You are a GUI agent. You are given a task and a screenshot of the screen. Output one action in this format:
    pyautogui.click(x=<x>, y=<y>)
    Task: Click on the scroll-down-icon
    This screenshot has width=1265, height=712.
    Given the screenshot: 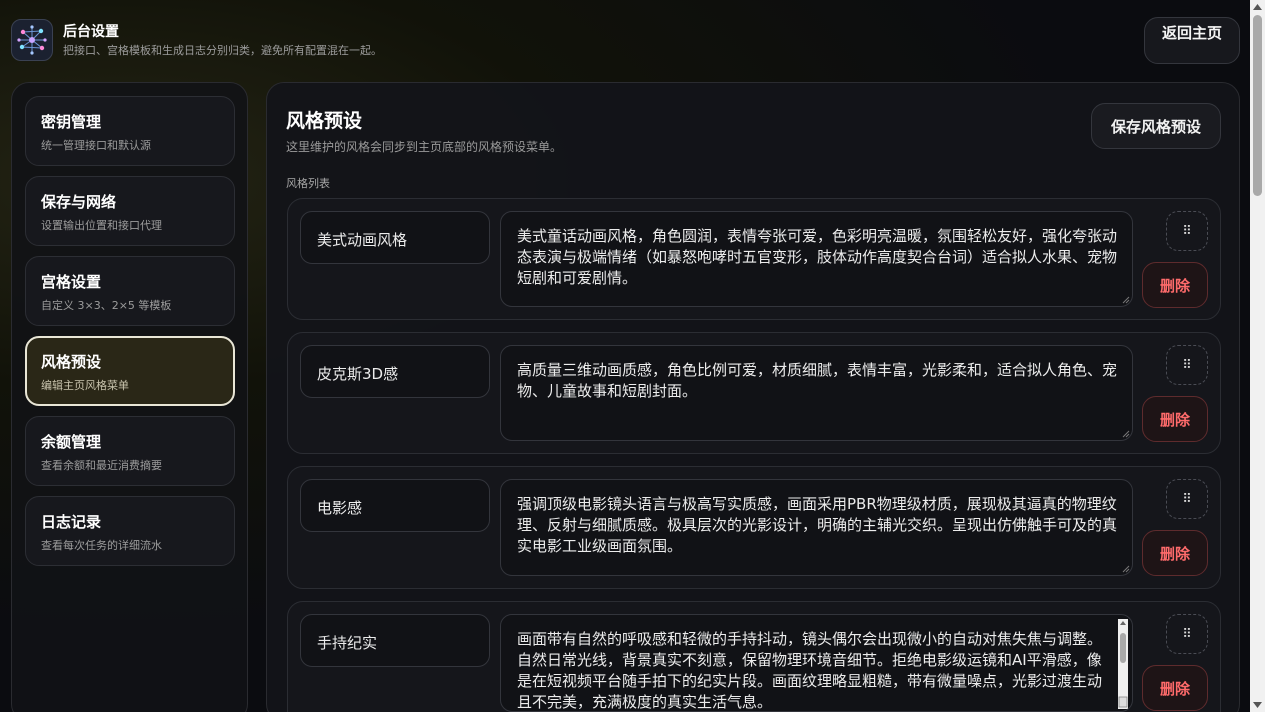 What is the action you would take?
    pyautogui.click(x=1257, y=705)
    